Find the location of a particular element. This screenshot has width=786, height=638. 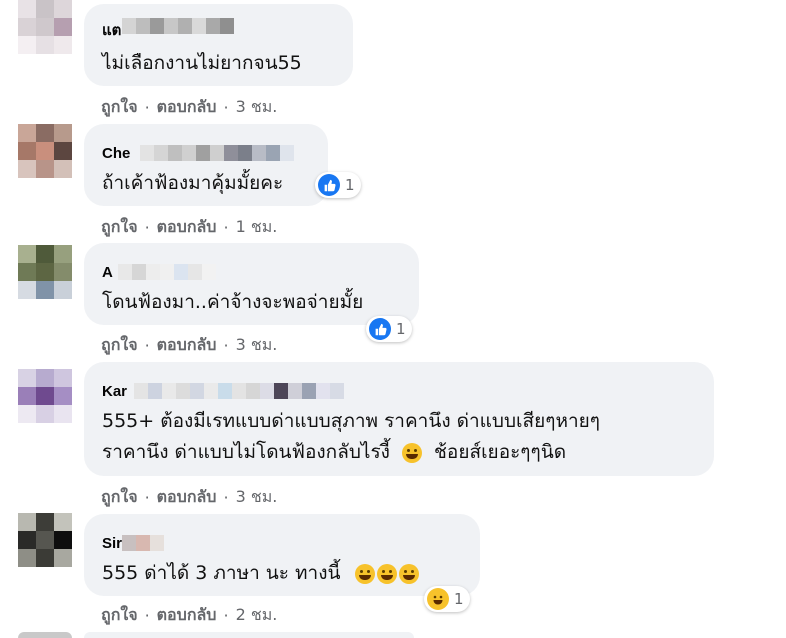

timestamp: 1 ชม. is located at coordinates (257, 227).